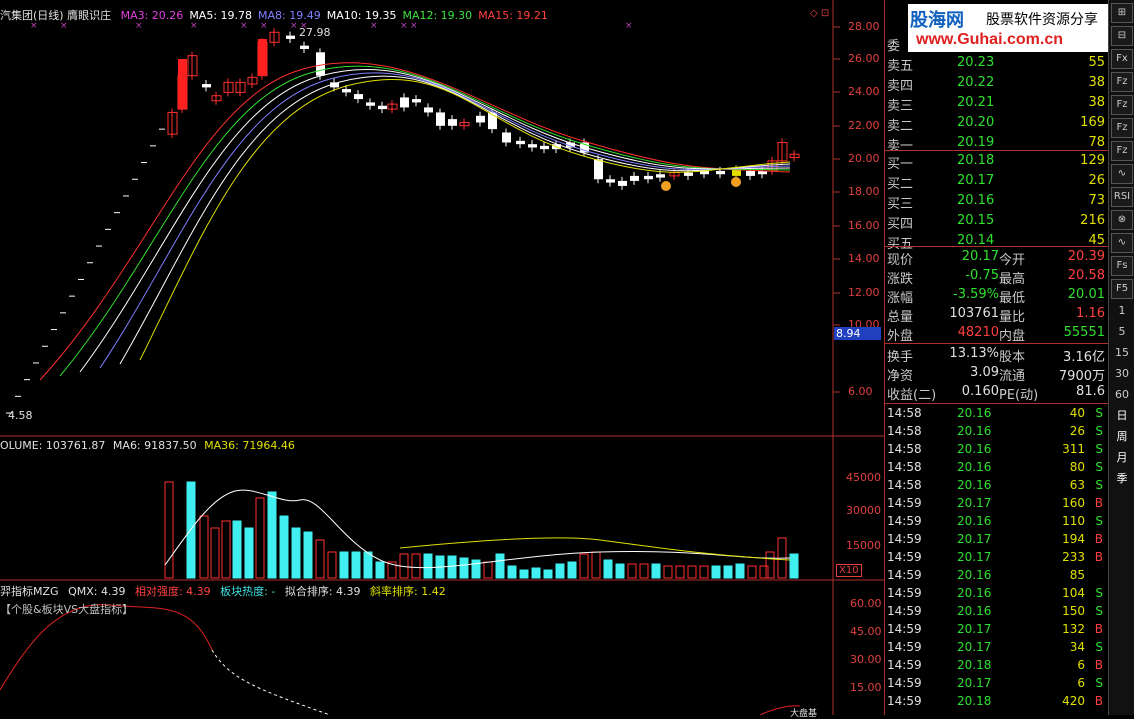 The width and height of the screenshot is (1134, 719). What do you see at coordinates (819, 13) in the screenshot?
I see `chart-close-icons: ◇ ⊡` at bounding box center [819, 13].